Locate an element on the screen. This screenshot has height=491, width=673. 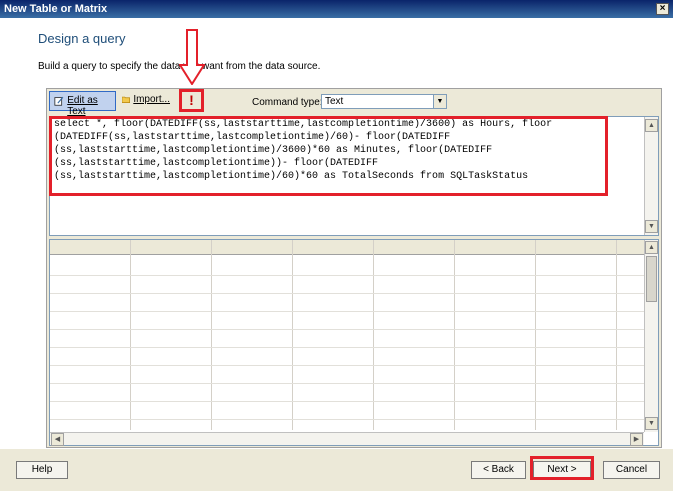
run-query-button: ! is located at coordinates (191, 100).